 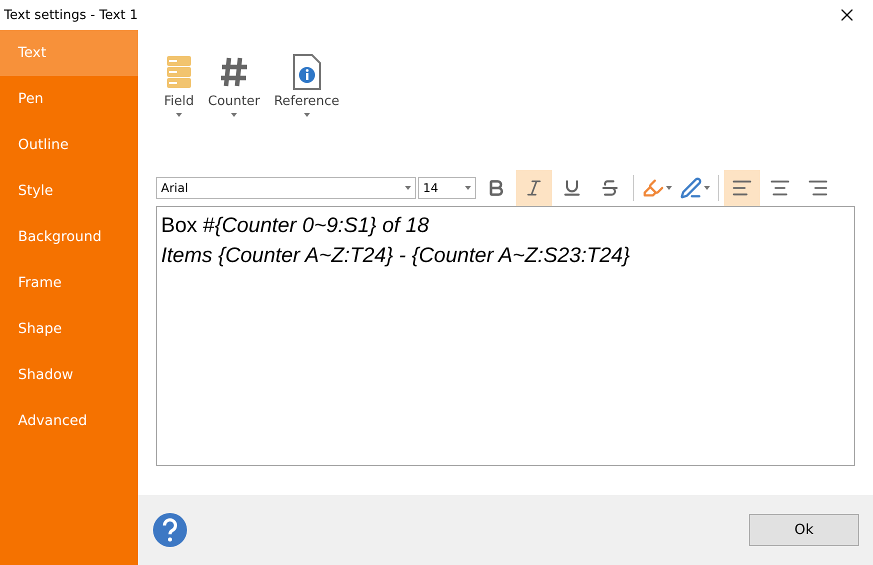 I want to click on highlighter-icon, so click(x=653, y=188).